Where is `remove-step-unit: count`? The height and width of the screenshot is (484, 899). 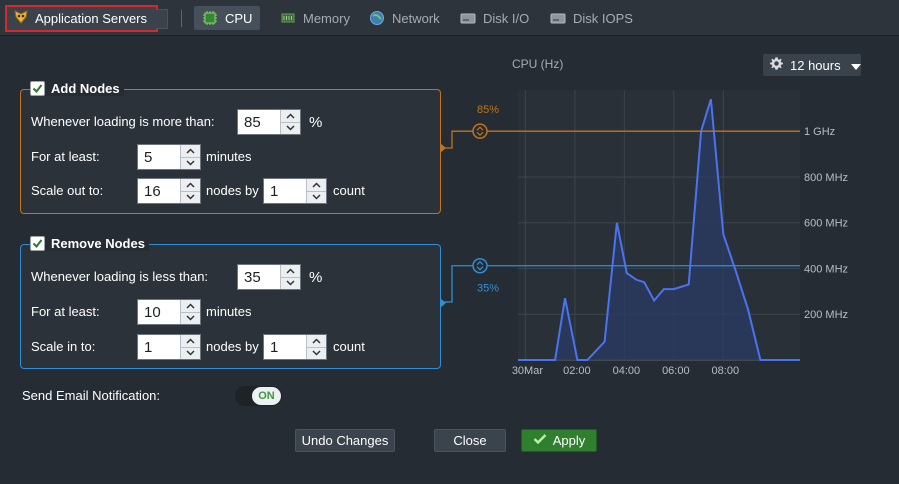
remove-step-unit: count is located at coordinates (349, 346).